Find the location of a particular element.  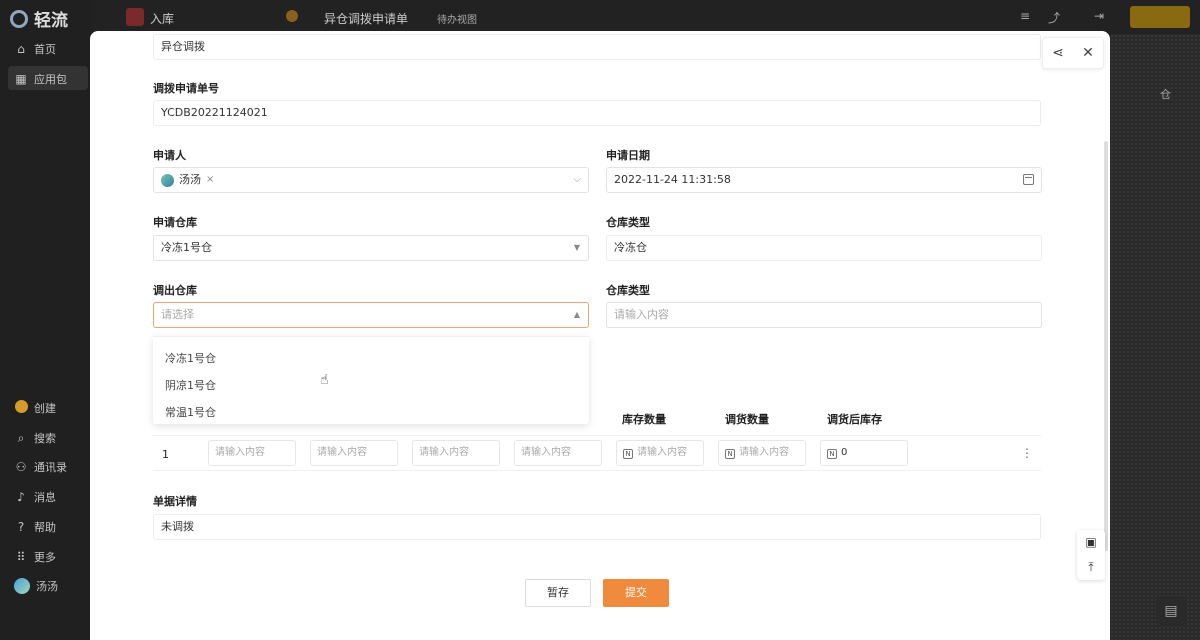

warehouse-type-field-2: 请输入内容 is located at coordinates (824, 315).